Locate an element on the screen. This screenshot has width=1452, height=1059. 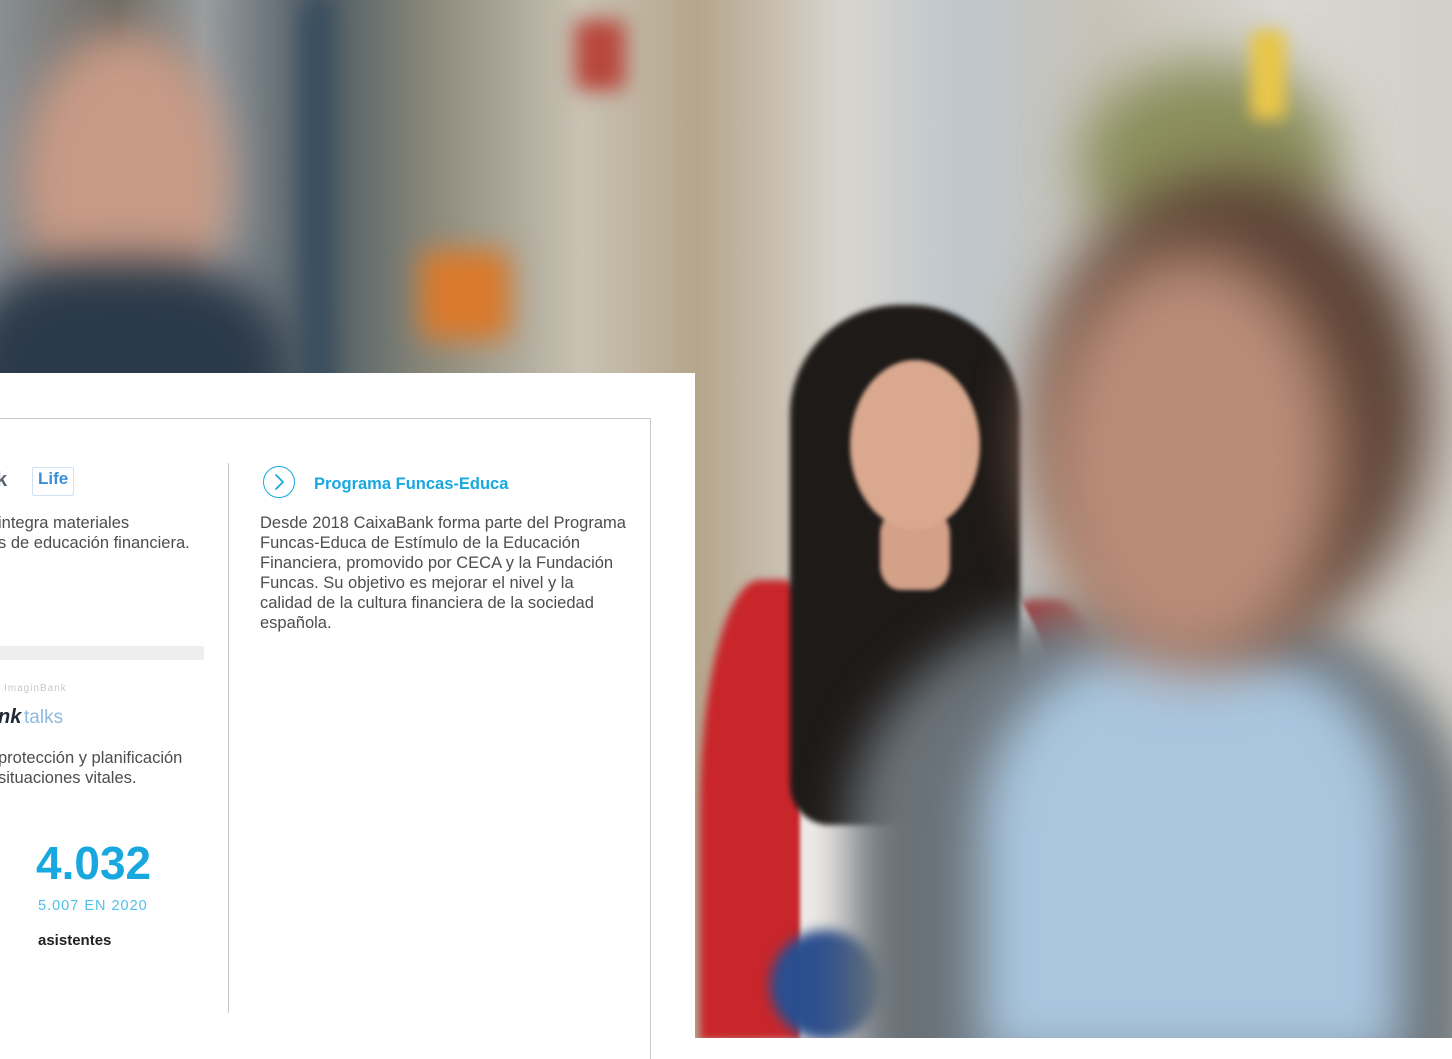
logo-partial: k is located at coordinates (4, 480).